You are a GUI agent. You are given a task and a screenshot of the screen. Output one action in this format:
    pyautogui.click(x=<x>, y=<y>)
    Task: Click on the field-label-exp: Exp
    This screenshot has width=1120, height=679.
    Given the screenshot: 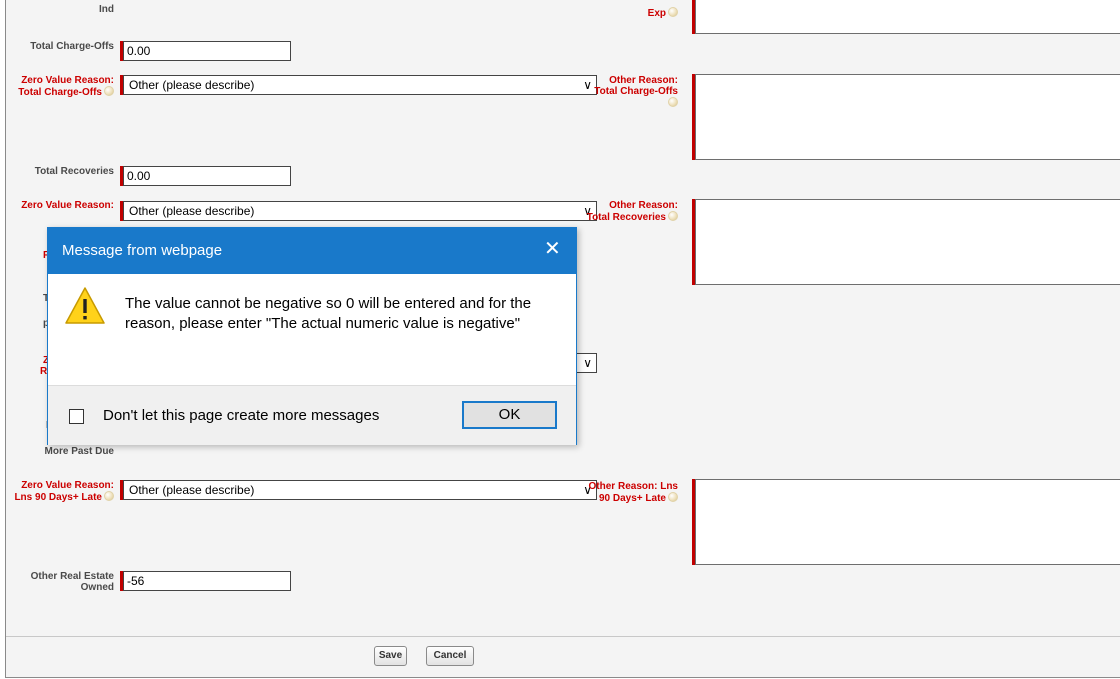 What is the action you would take?
    pyautogui.click(x=632, y=13)
    